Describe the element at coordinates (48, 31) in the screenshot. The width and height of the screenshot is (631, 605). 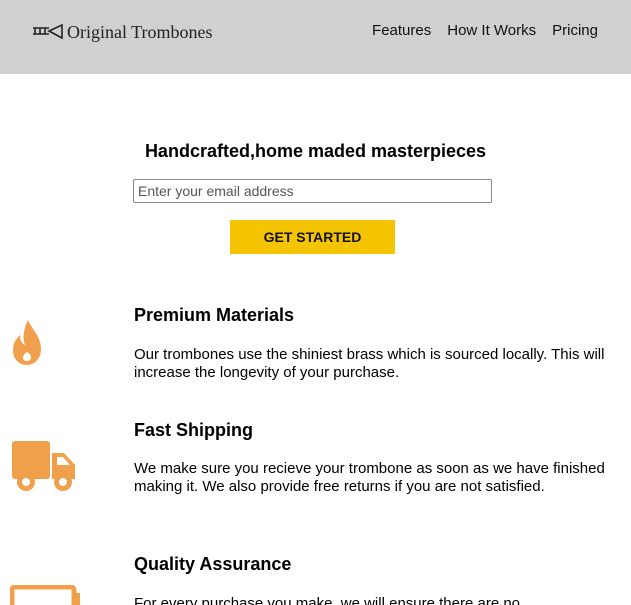
I see `trombone-icon` at that location.